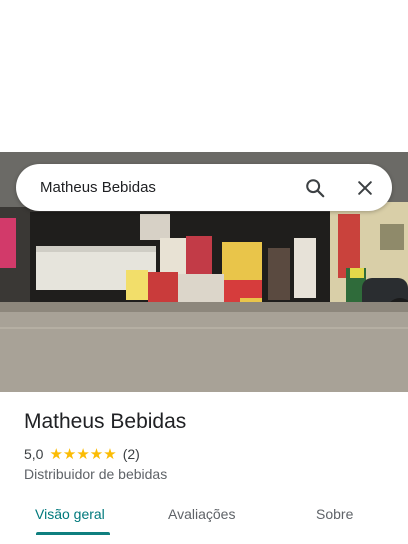  What do you see at coordinates (170, 187) in the screenshot?
I see `search-query: Matheus Bebidas` at bounding box center [170, 187].